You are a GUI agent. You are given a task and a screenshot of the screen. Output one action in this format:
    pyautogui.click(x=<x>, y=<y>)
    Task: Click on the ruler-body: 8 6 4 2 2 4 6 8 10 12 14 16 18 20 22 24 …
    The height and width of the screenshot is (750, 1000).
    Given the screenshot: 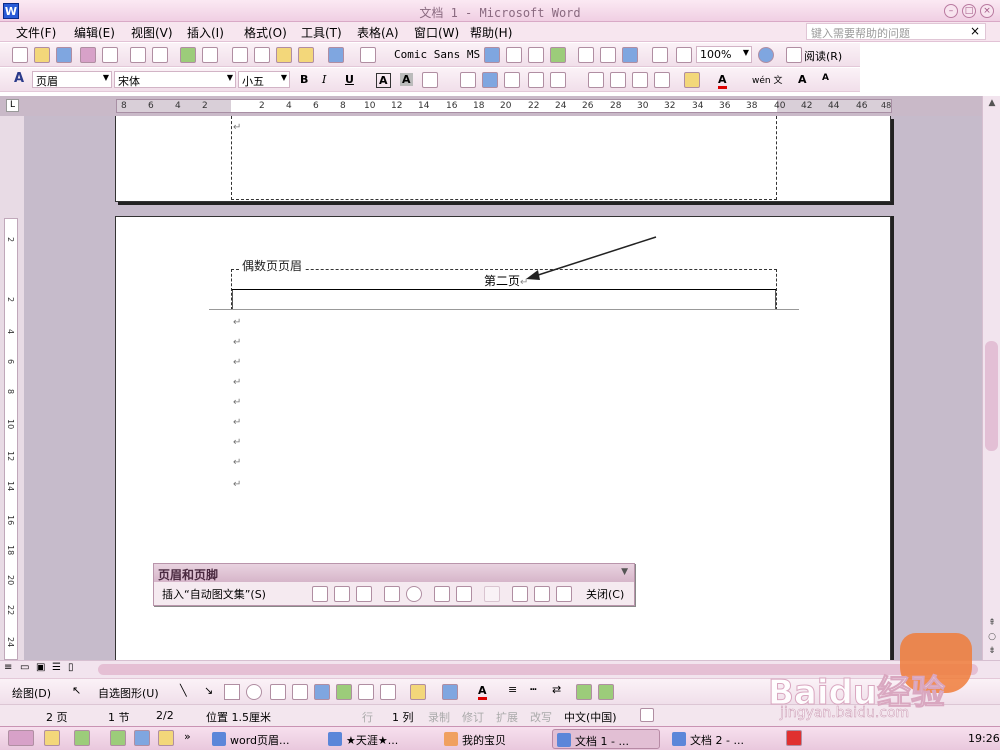 What is the action you would take?
    pyautogui.click(x=504, y=106)
    